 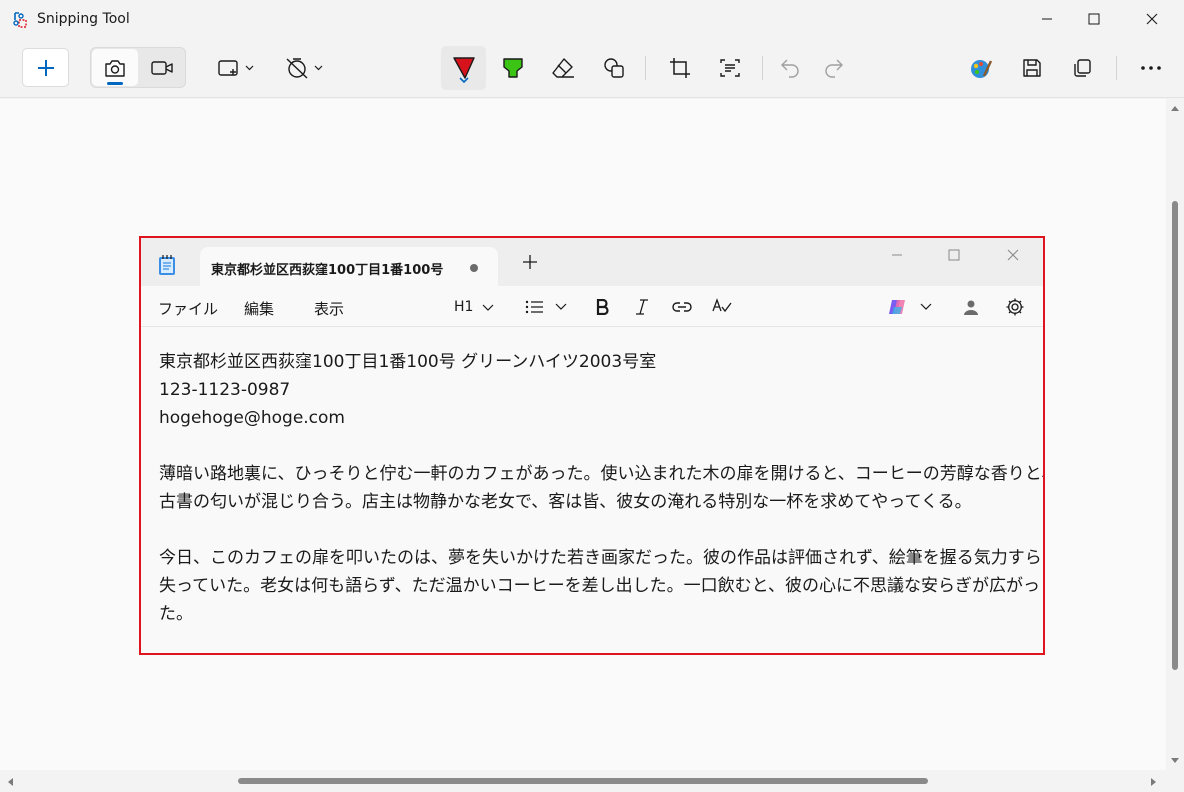 I want to click on toolbar, so click(x=592, y=68).